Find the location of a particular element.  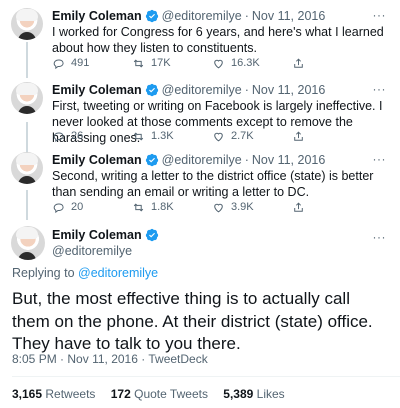

likes-label: Likes is located at coordinates (270, 394).